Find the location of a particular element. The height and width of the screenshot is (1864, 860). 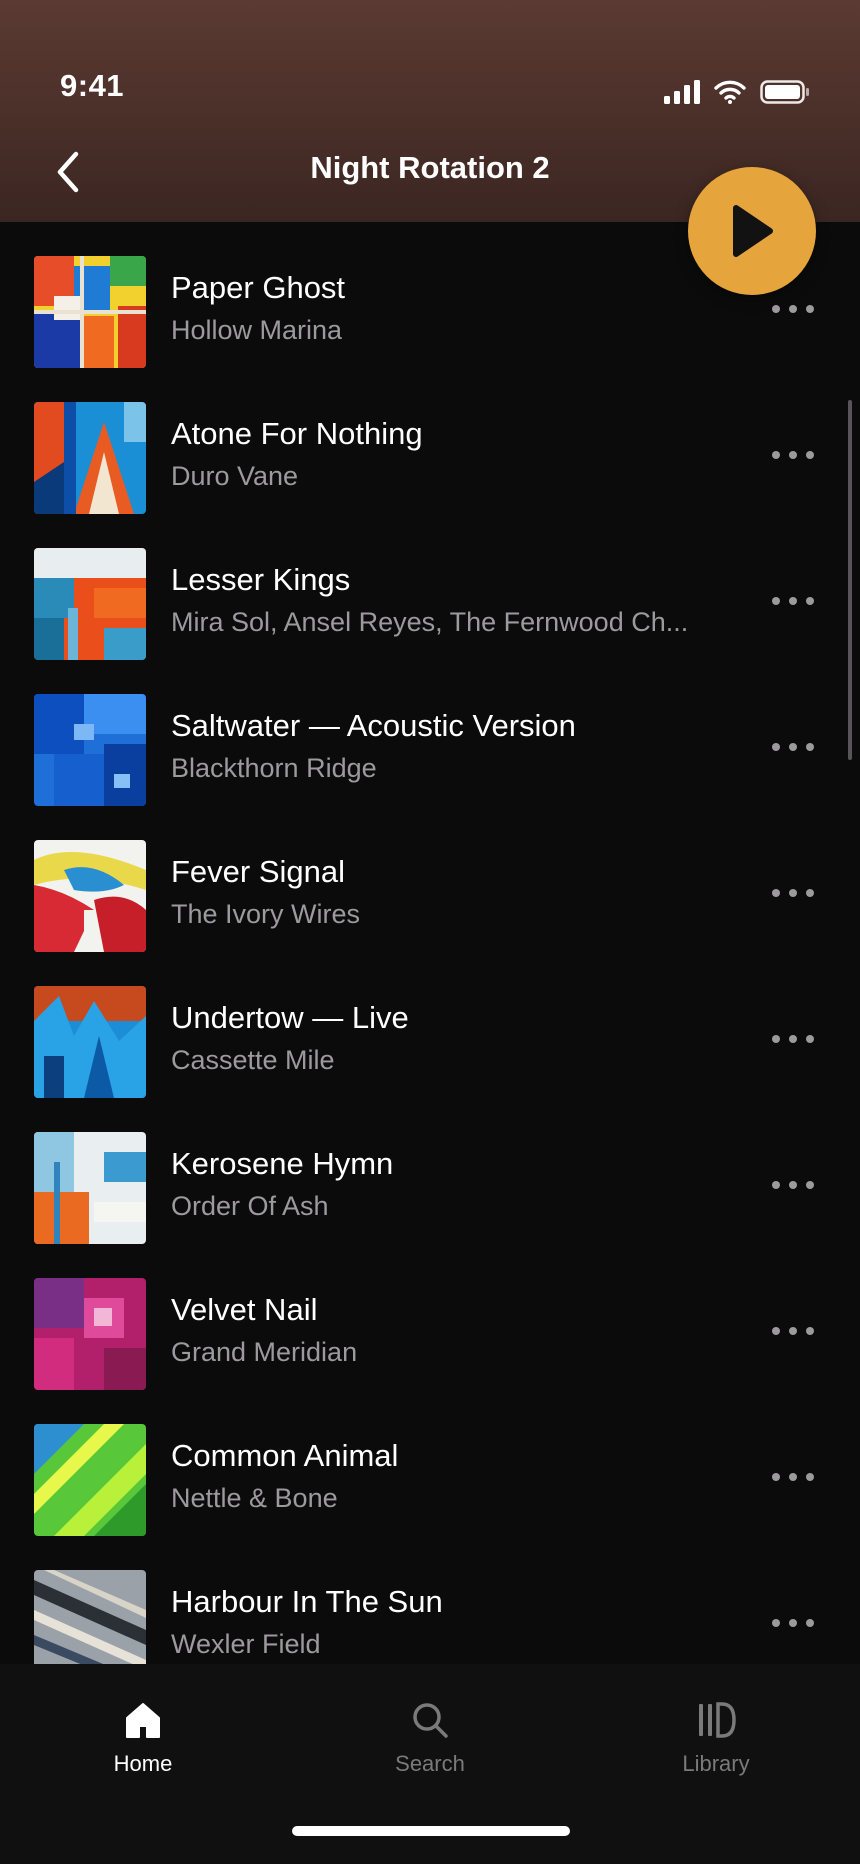

track-title: Saltwater — Acoustic Version is located at coordinates (373, 725).